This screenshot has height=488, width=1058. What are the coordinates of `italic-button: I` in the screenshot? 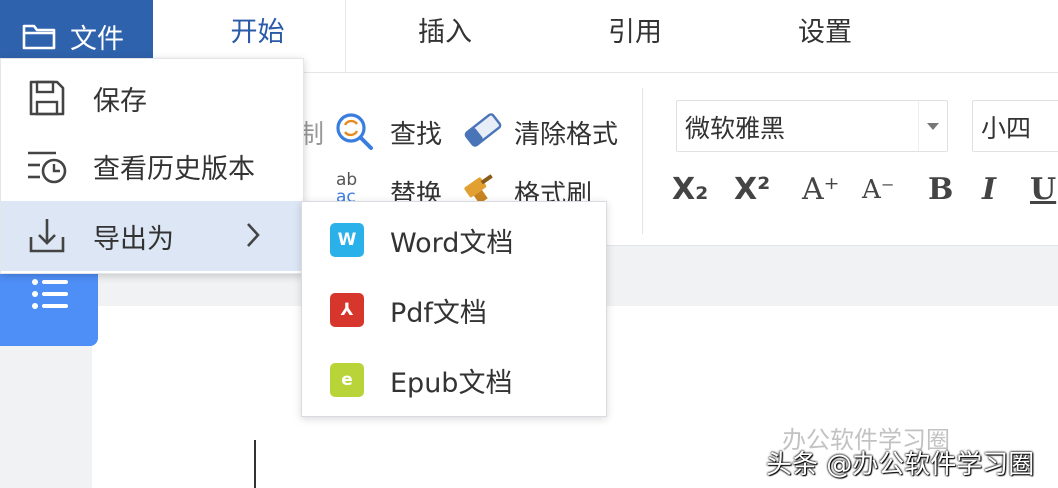 It's located at (989, 190).